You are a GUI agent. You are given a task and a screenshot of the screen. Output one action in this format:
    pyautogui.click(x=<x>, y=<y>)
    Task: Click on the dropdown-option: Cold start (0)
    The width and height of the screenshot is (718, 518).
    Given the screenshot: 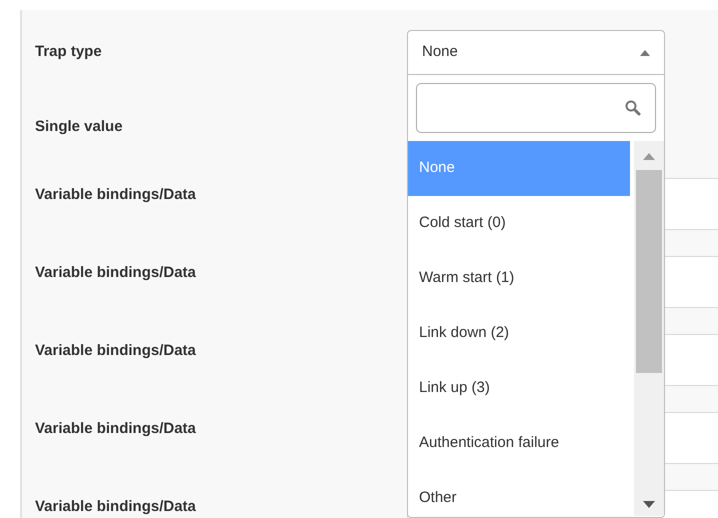 What is the action you would take?
    pyautogui.click(x=519, y=223)
    